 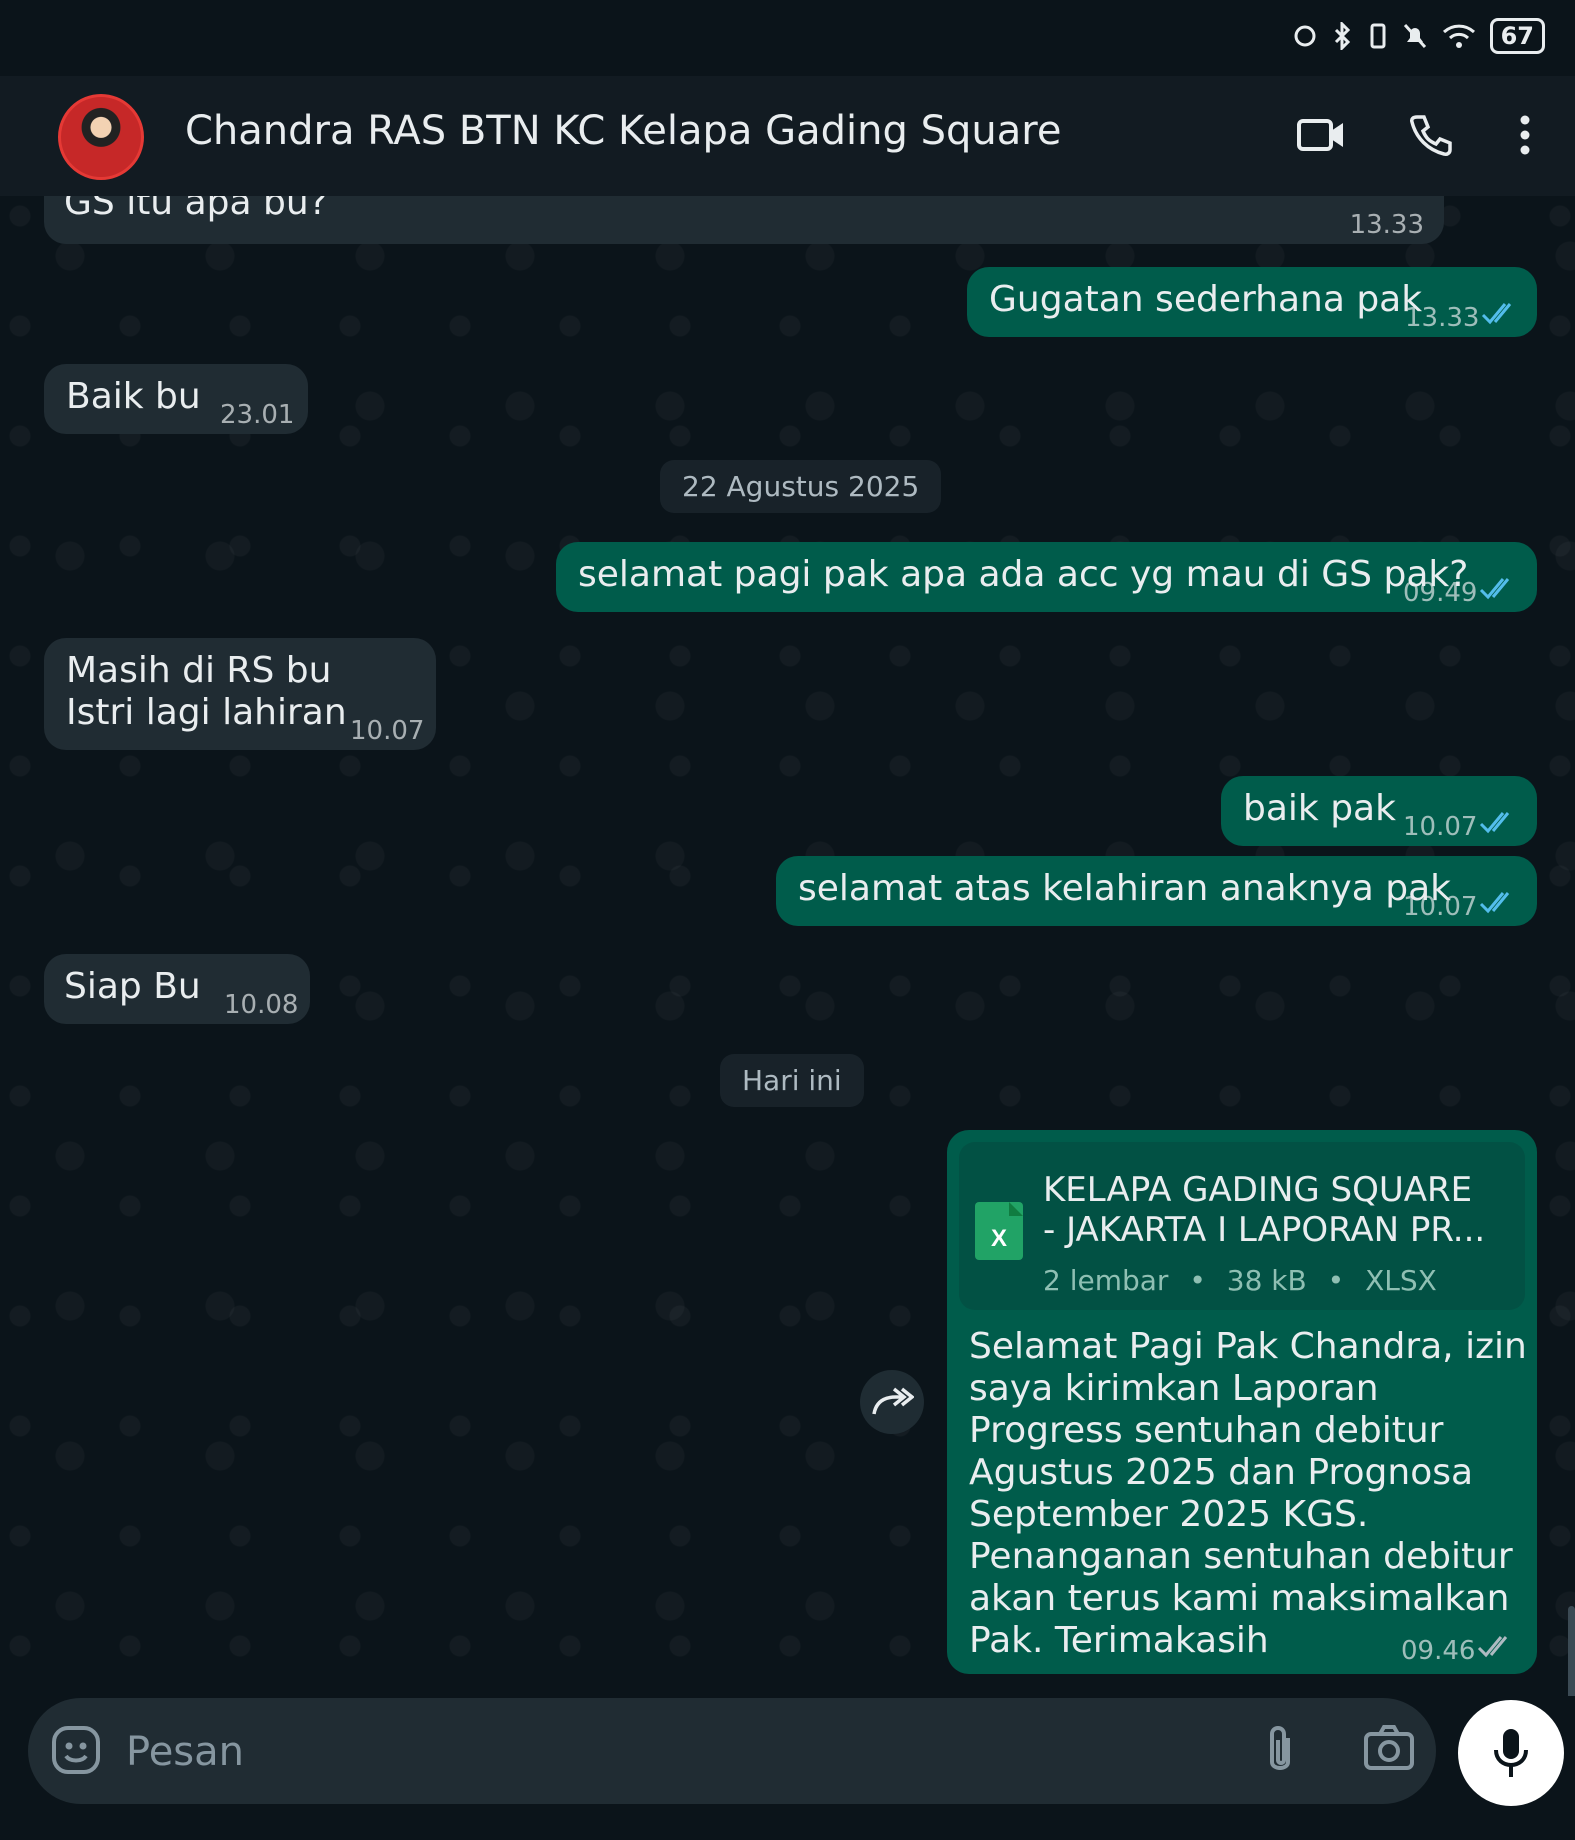 I want to click on status-icons: 67, so click(x=1418, y=36).